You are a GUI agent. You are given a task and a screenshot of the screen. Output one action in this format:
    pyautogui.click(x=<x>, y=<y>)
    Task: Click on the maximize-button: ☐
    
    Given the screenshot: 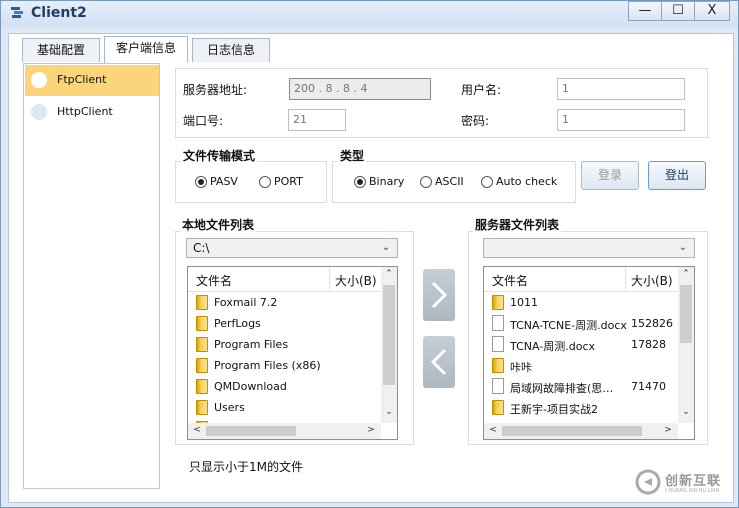 What is the action you would take?
    pyautogui.click(x=678, y=11)
    